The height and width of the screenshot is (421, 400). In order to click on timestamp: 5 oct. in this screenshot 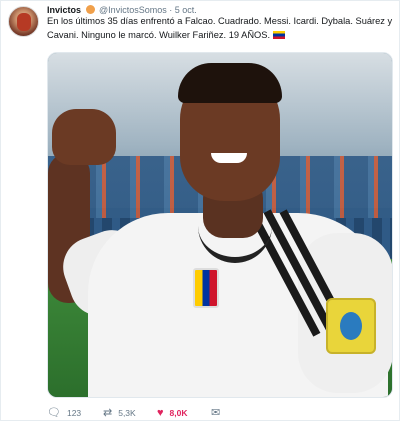, I will do `click(186, 10)`.